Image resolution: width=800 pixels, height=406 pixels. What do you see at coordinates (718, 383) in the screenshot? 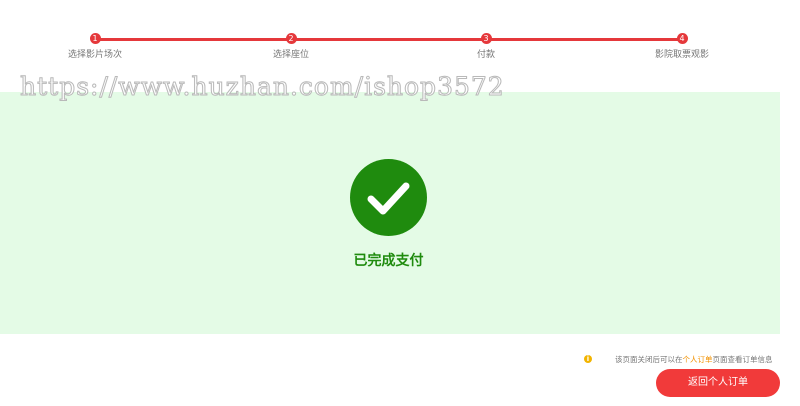
I see `return-to-orders-button: 返回个人订单` at bounding box center [718, 383].